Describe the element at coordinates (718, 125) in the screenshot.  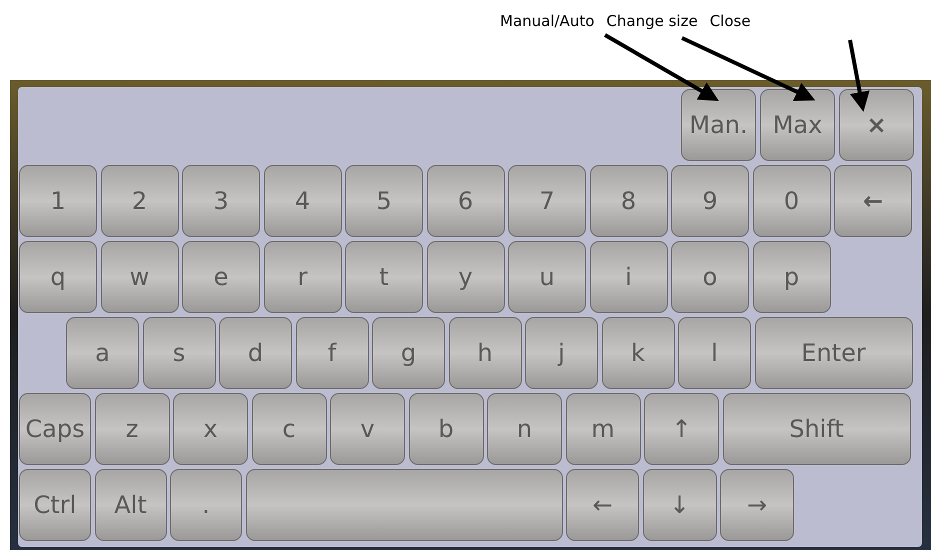
I see `keyboard-key: Man.` at that location.